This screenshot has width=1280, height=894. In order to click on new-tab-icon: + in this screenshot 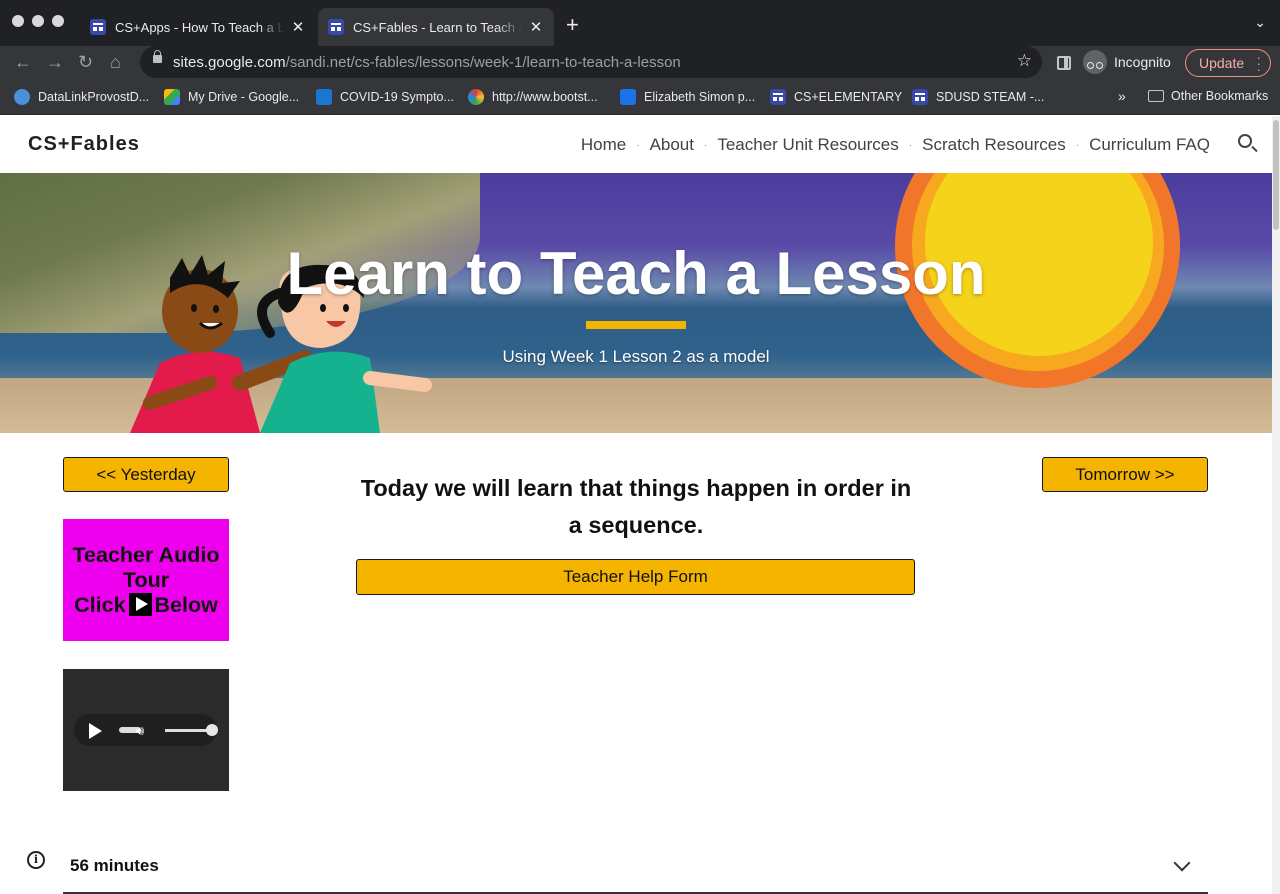, I will do `click(572, 25)`.